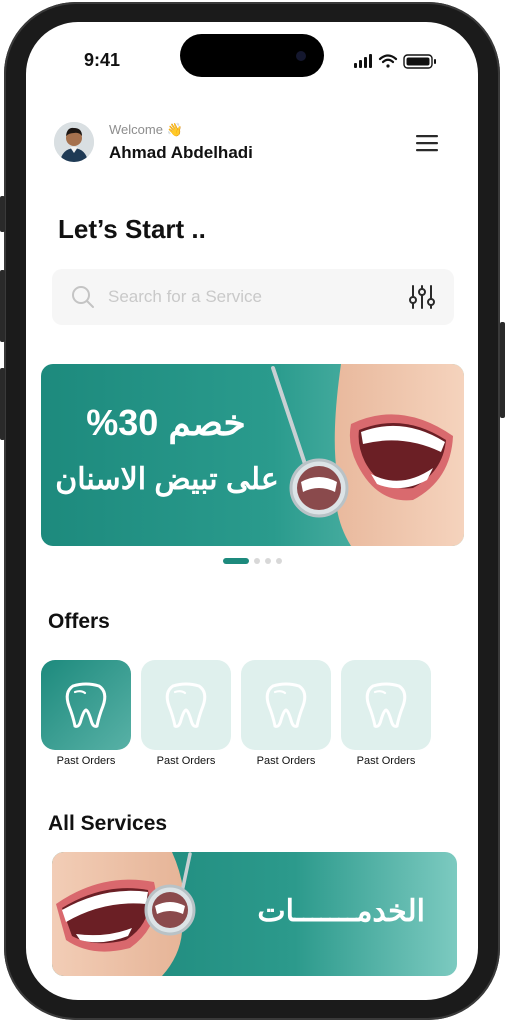 The width and height of the screenshot is (505, 1023). Describe the element at coordinates (102, 60) in the screenshot. I see `status-time: 9:41` at that location.